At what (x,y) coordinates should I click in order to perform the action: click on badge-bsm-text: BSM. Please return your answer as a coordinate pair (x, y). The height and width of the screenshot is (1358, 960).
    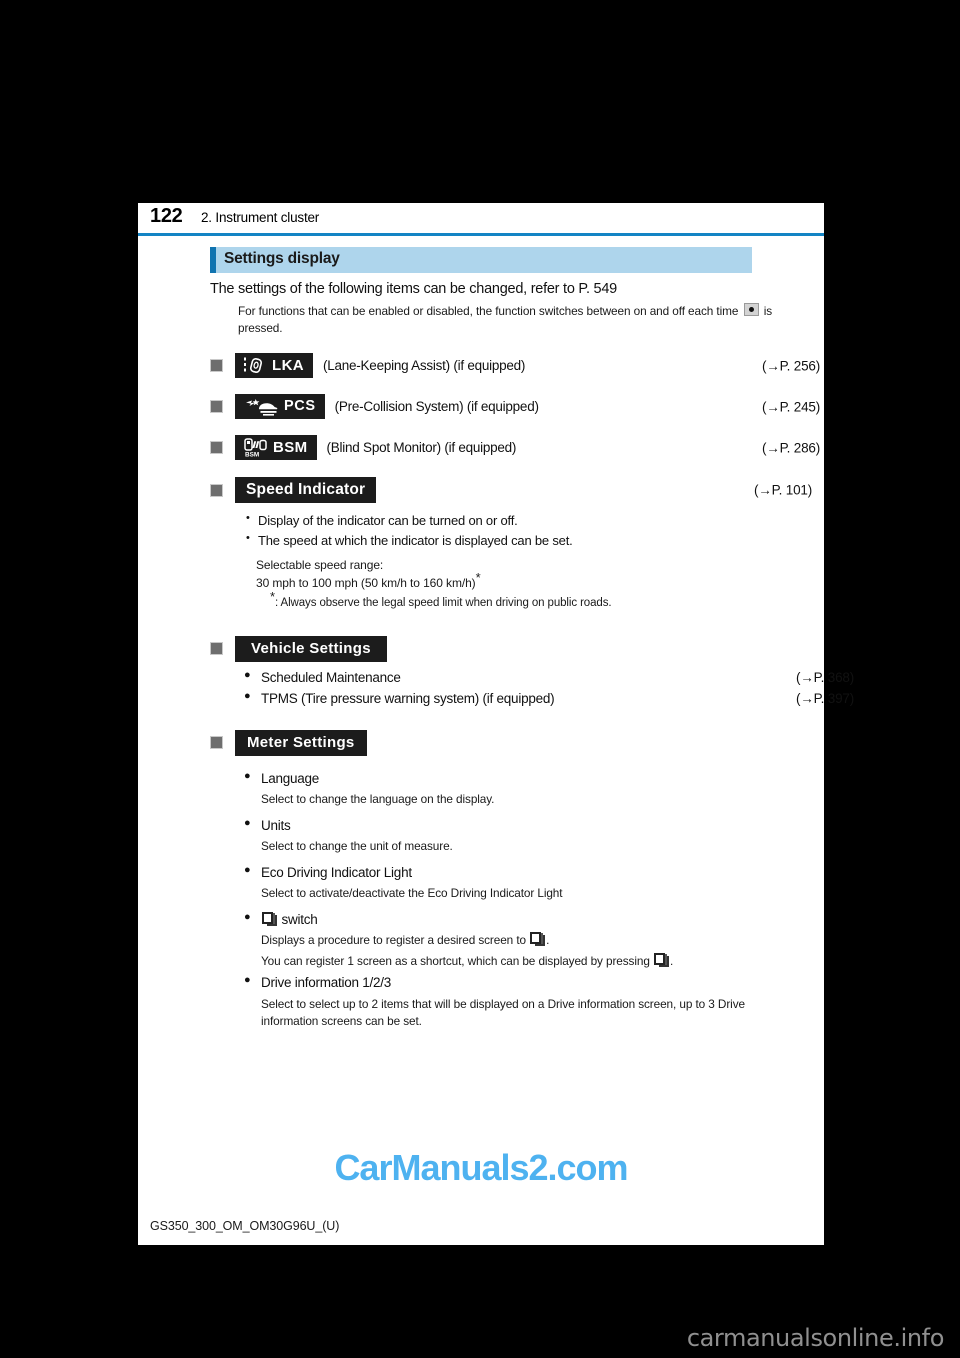
    Looking at the image, I should click on (290, 448).